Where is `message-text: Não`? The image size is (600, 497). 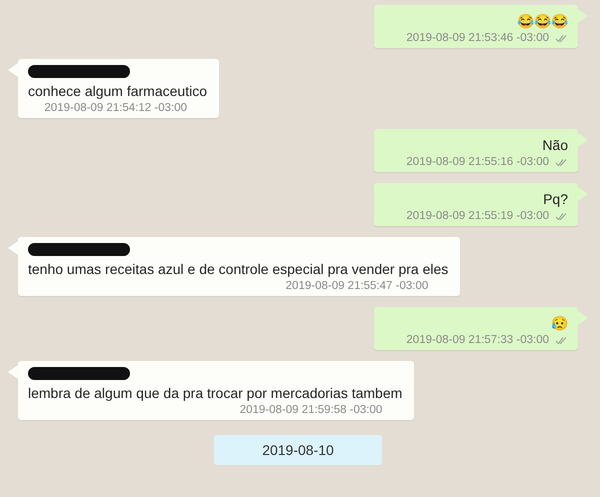 message-text: Não is located at coordinates (555, 145).